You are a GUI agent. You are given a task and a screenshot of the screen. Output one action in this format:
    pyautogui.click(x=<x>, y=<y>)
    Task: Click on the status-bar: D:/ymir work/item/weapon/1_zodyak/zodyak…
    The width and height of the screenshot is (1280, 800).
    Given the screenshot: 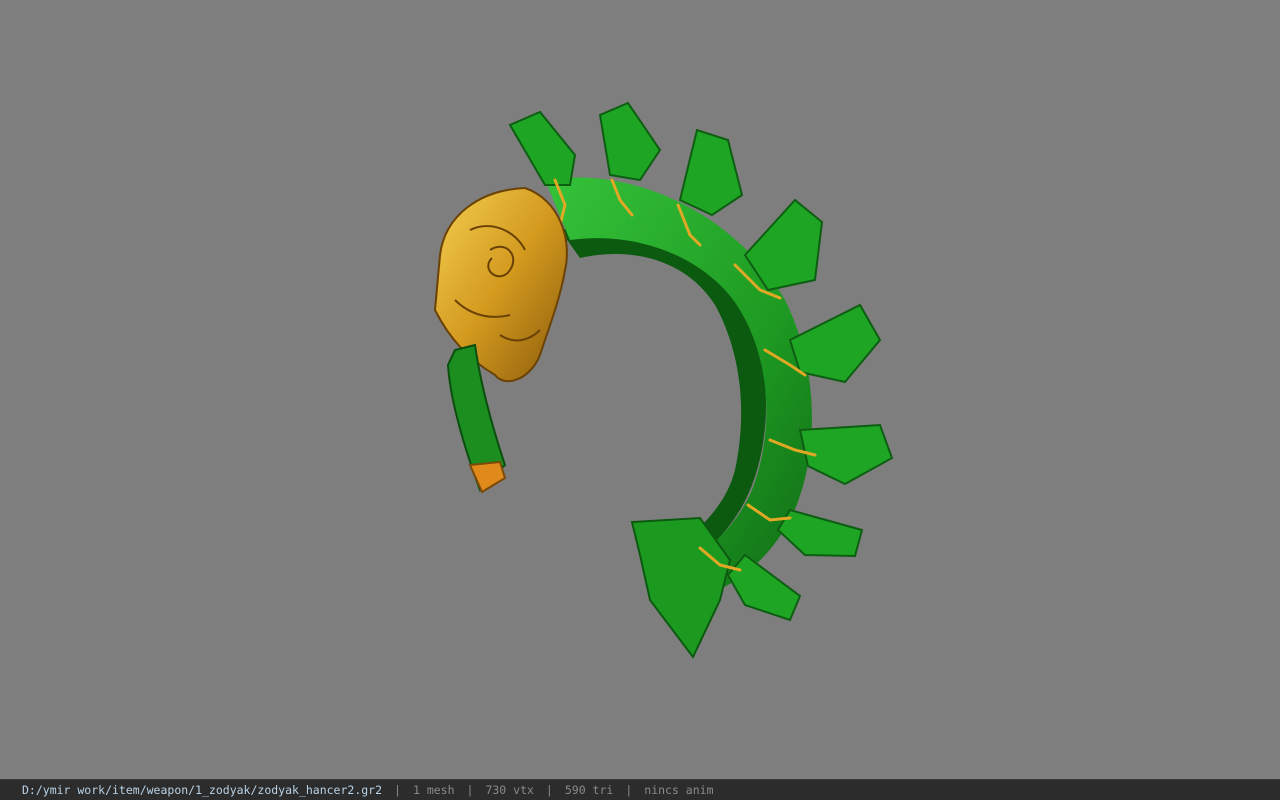 What is the action you would take?
    pyautogui.click(x=640, y=789)
    